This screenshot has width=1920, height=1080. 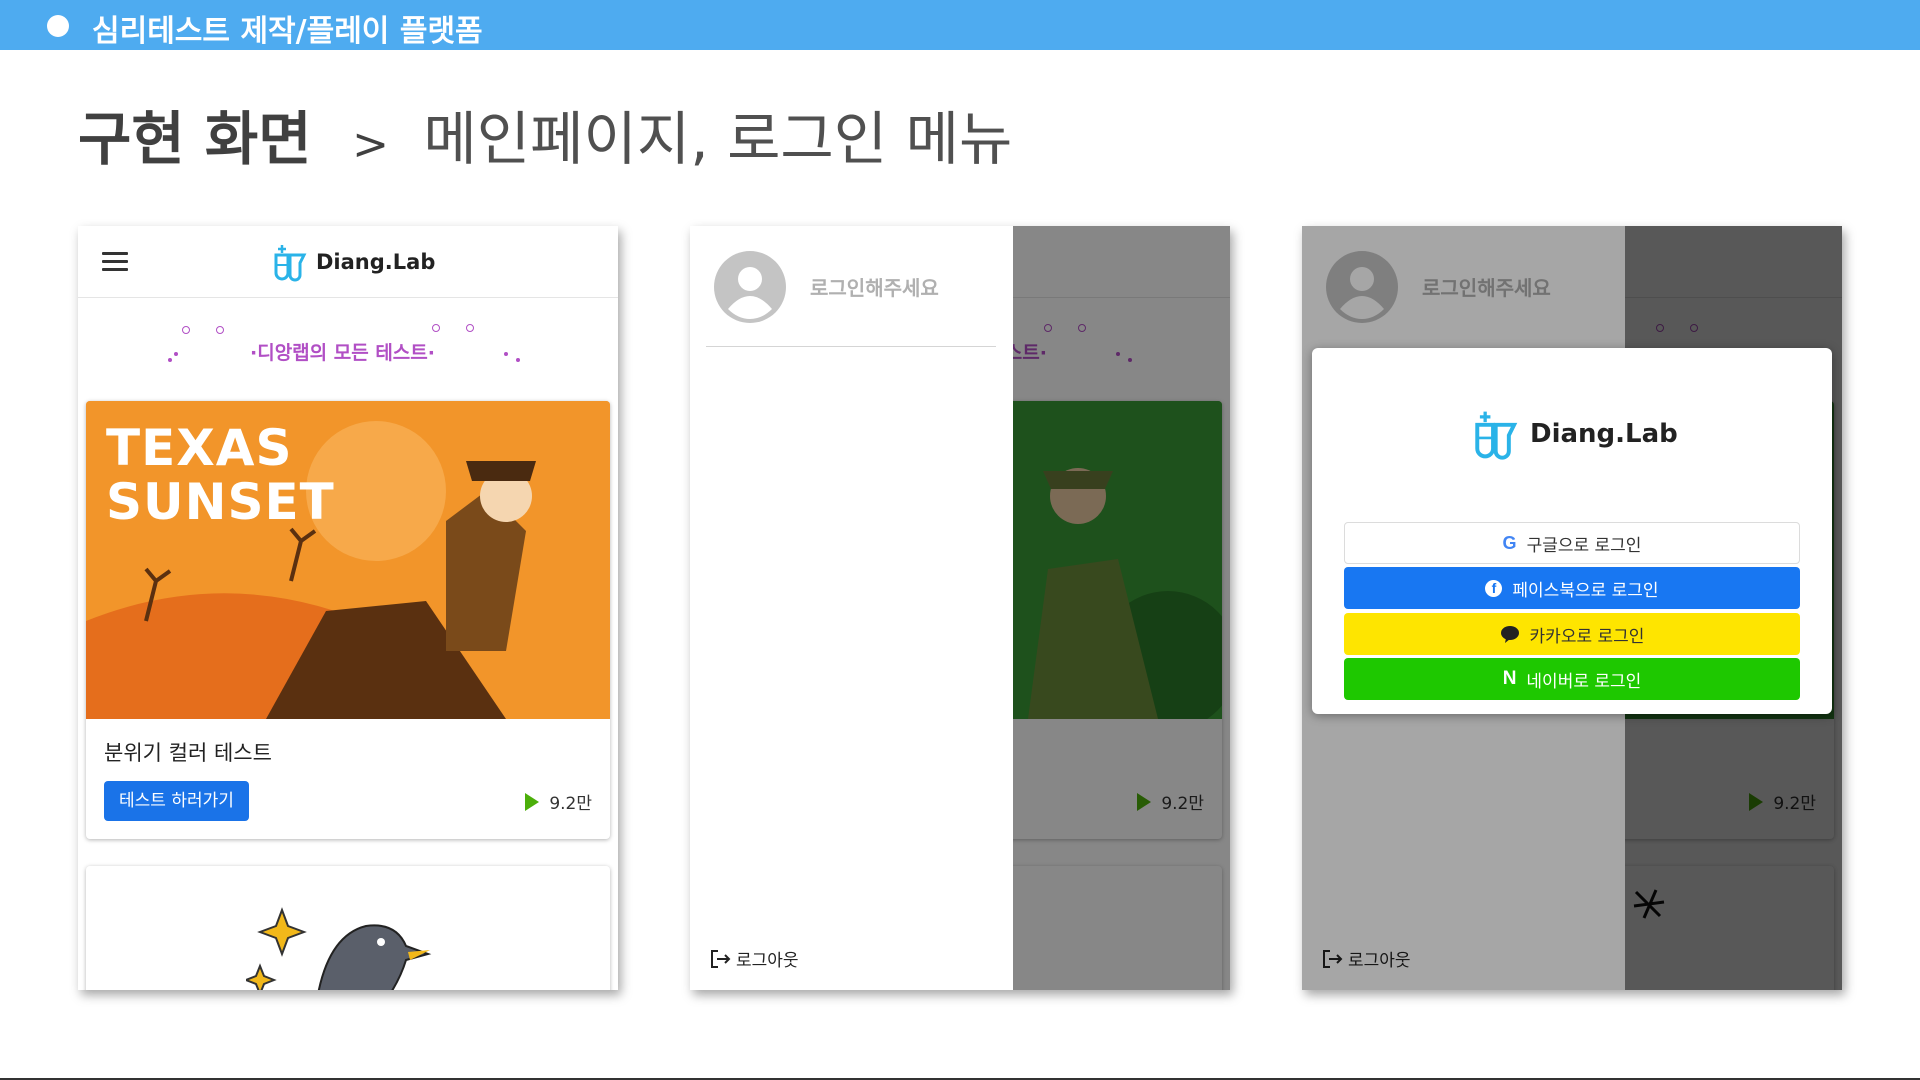 I want to click on menu-icon, so click(x=115, y=262).